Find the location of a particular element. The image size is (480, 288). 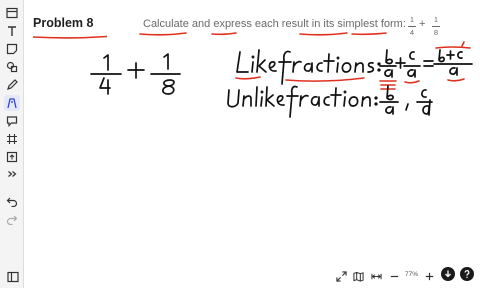

help-icon is located at coordinates (467, 274).